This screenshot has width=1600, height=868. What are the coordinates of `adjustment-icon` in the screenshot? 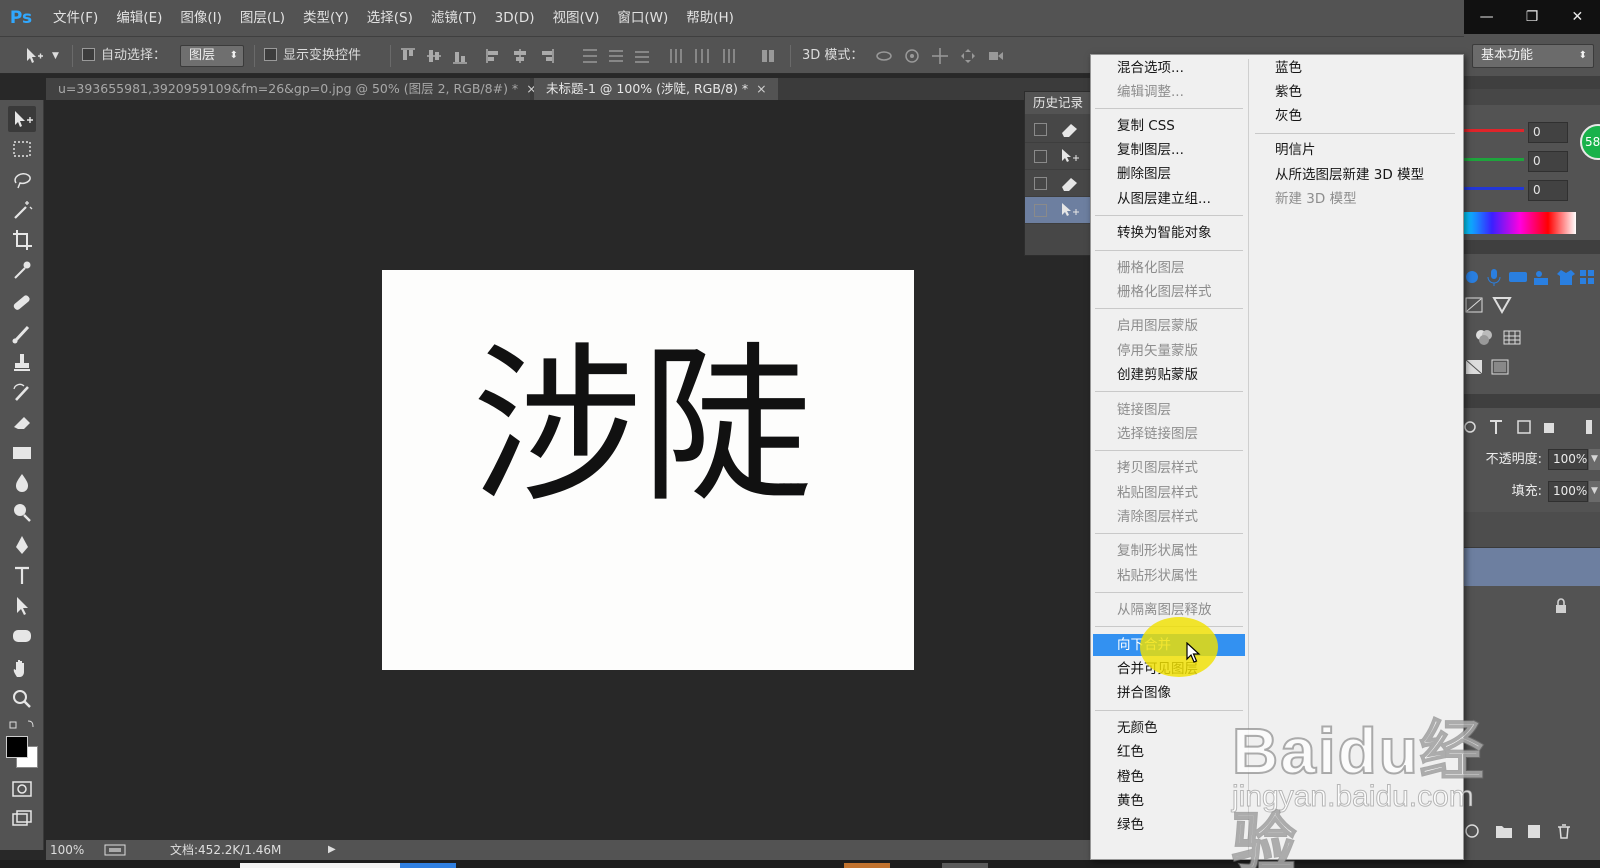 It's located at (1474, 277).